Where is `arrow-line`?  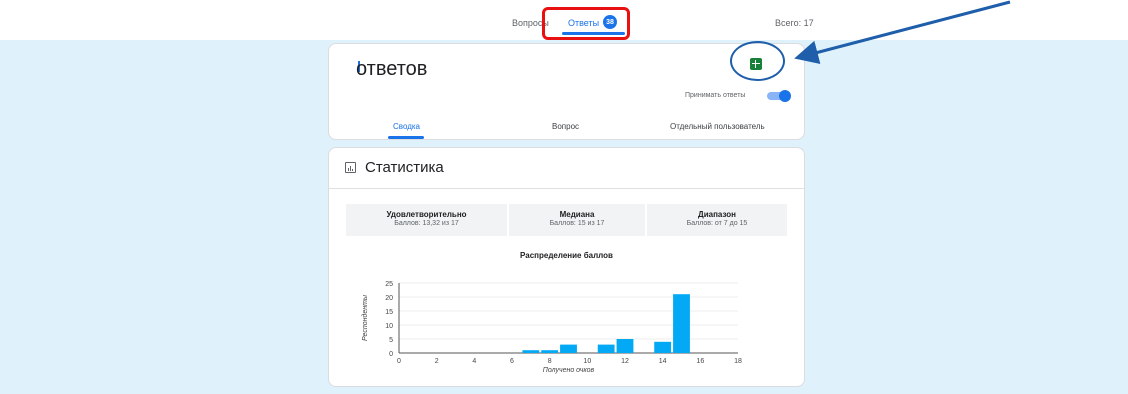
arrow-line is located at coordinates (902, 32).